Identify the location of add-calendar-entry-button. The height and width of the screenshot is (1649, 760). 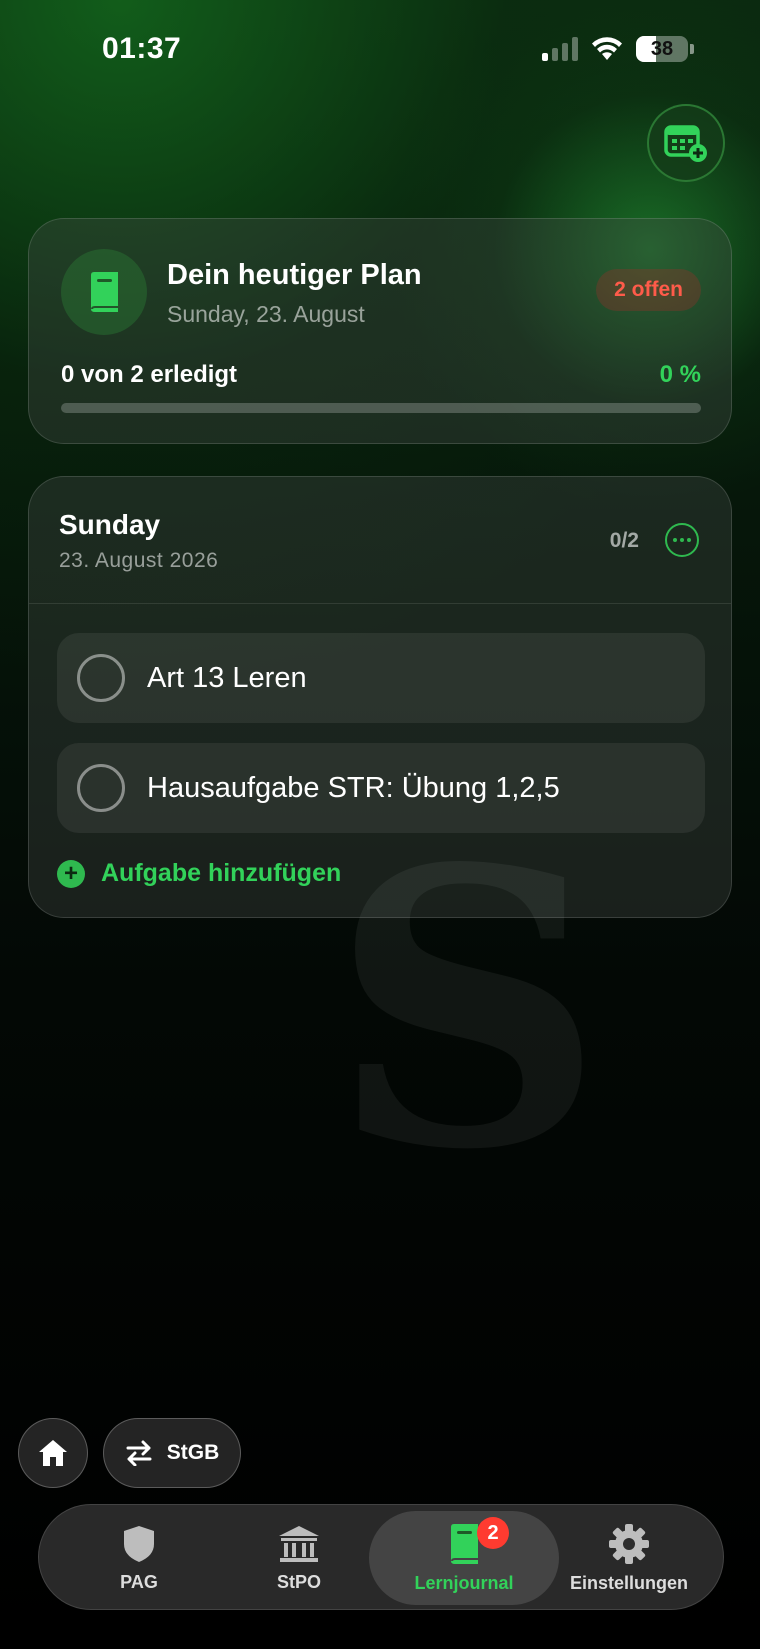
(686, 143).